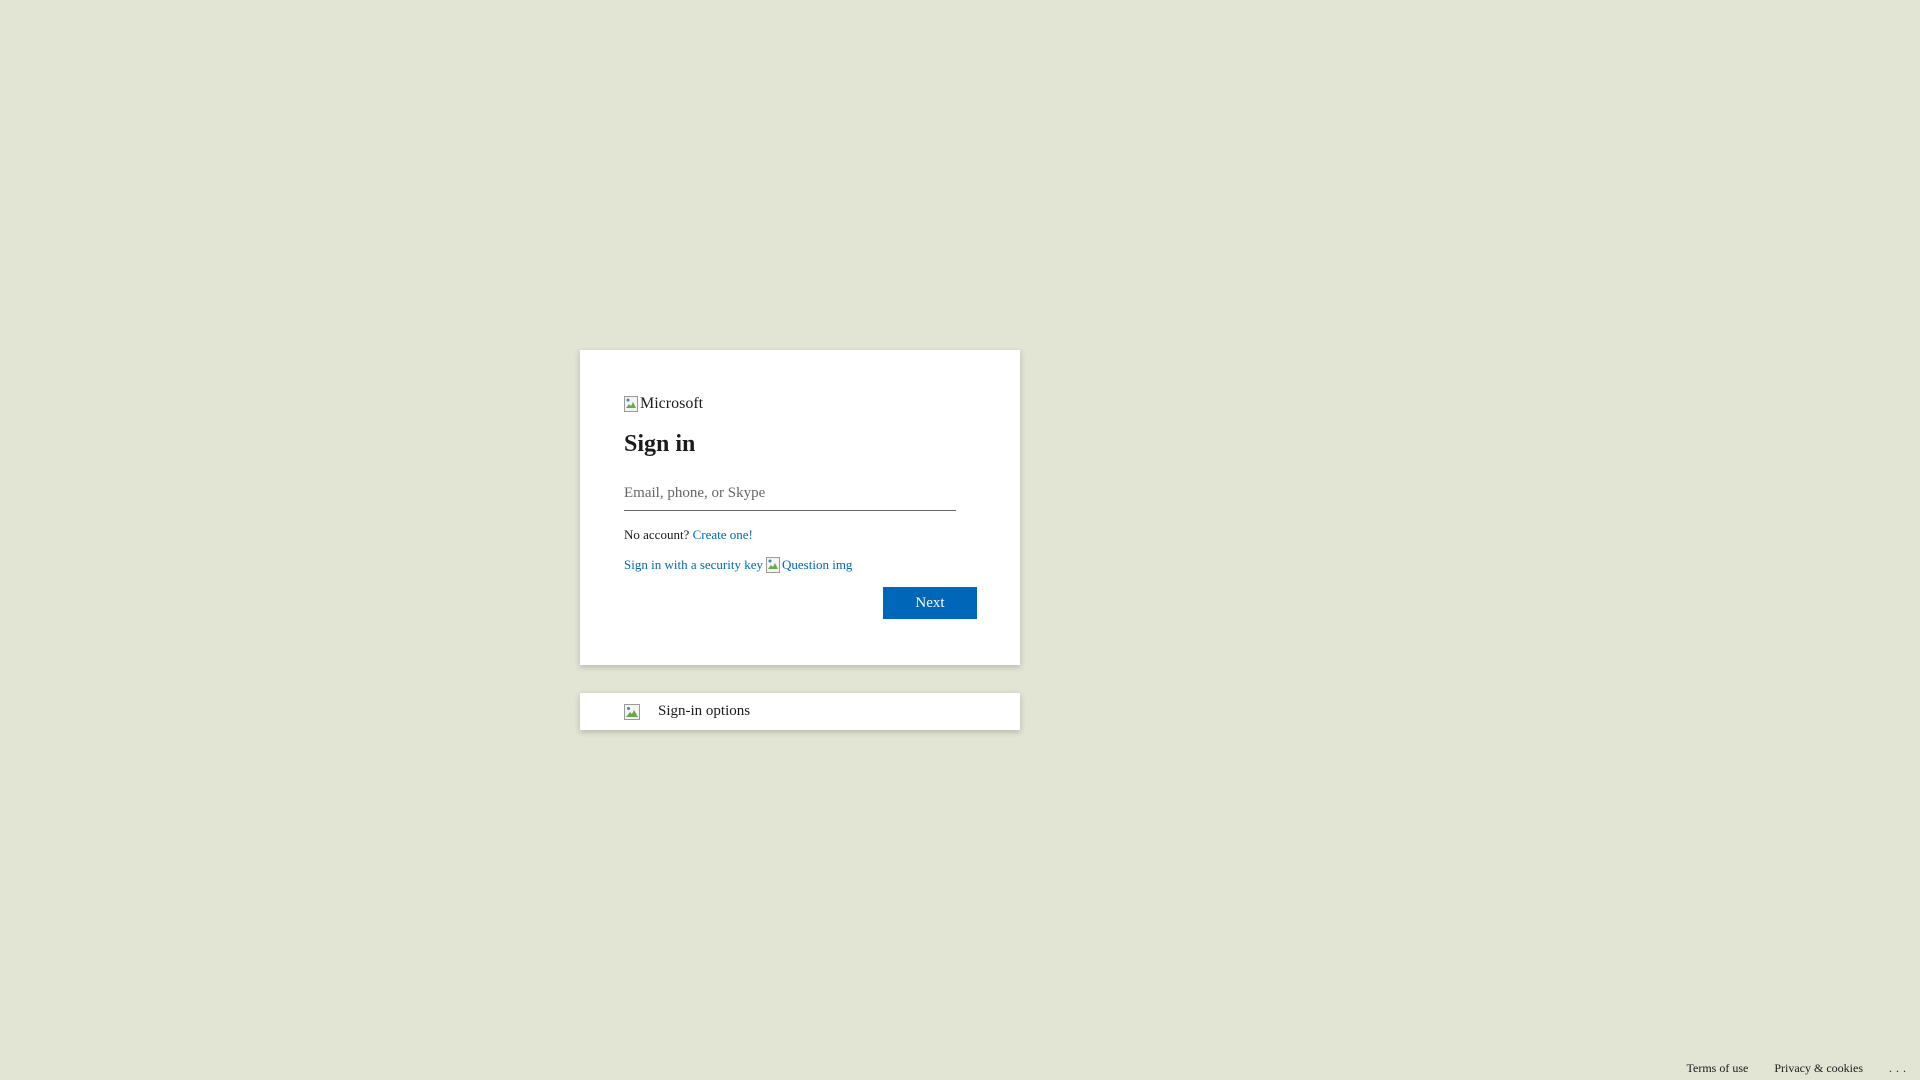 The width and height of the screenshot is (1920, 1080). I want to click on email-field, so click(790, 493).